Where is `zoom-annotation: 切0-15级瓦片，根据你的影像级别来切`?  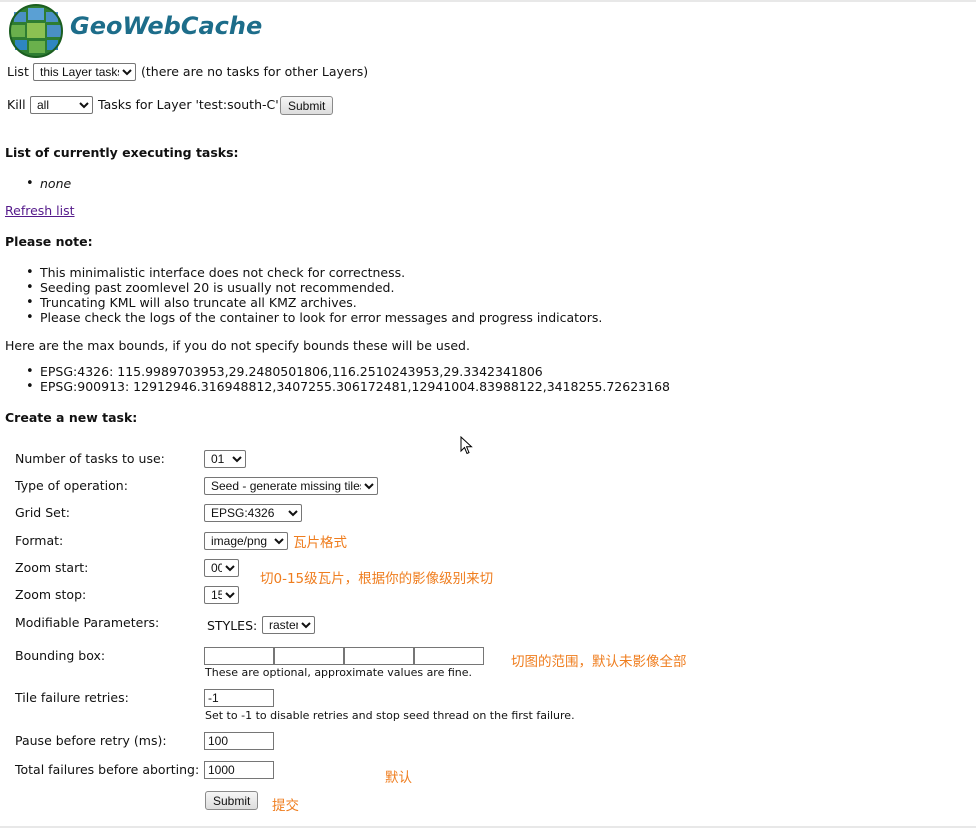 zoom-annotation: 切0-15级瓦片，根据你的影像级别来切 is located at coordinates (377, 579).